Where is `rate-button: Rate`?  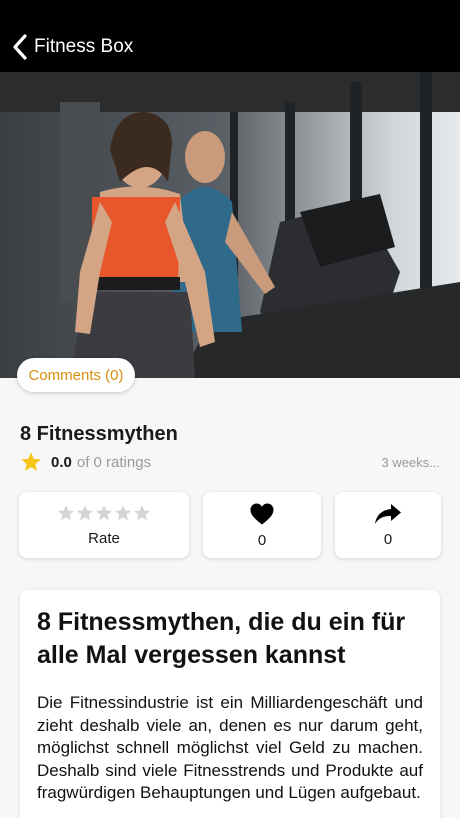 rate-button: Rate is located at coordinates (104, 525).